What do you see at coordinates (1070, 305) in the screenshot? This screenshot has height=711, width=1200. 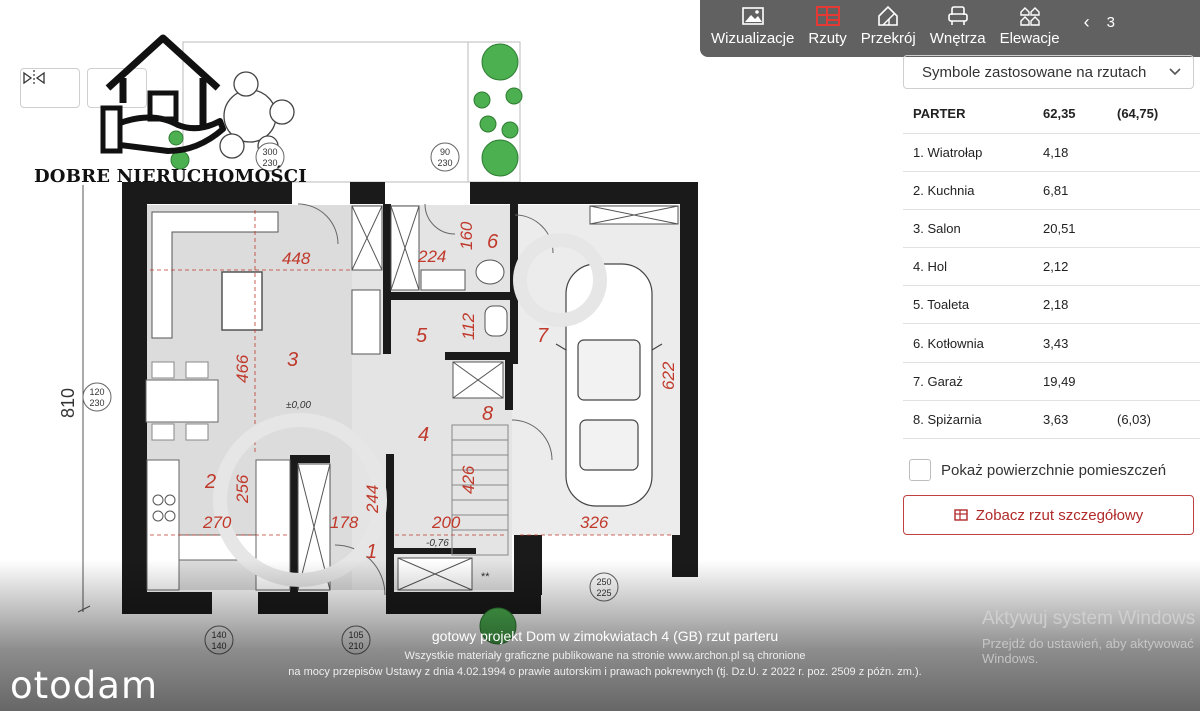 I see `room-area: 2,18` at bounding box center [1070, 305].